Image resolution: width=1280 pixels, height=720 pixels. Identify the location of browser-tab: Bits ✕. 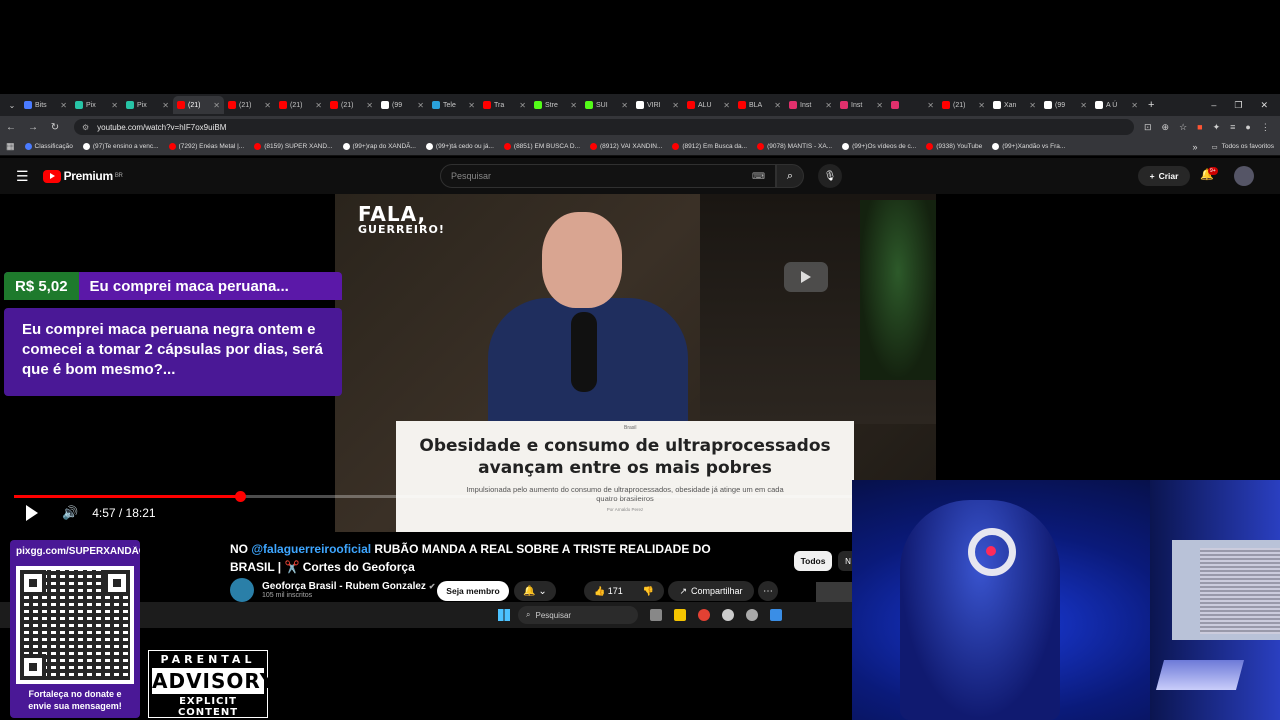
(45, 105).